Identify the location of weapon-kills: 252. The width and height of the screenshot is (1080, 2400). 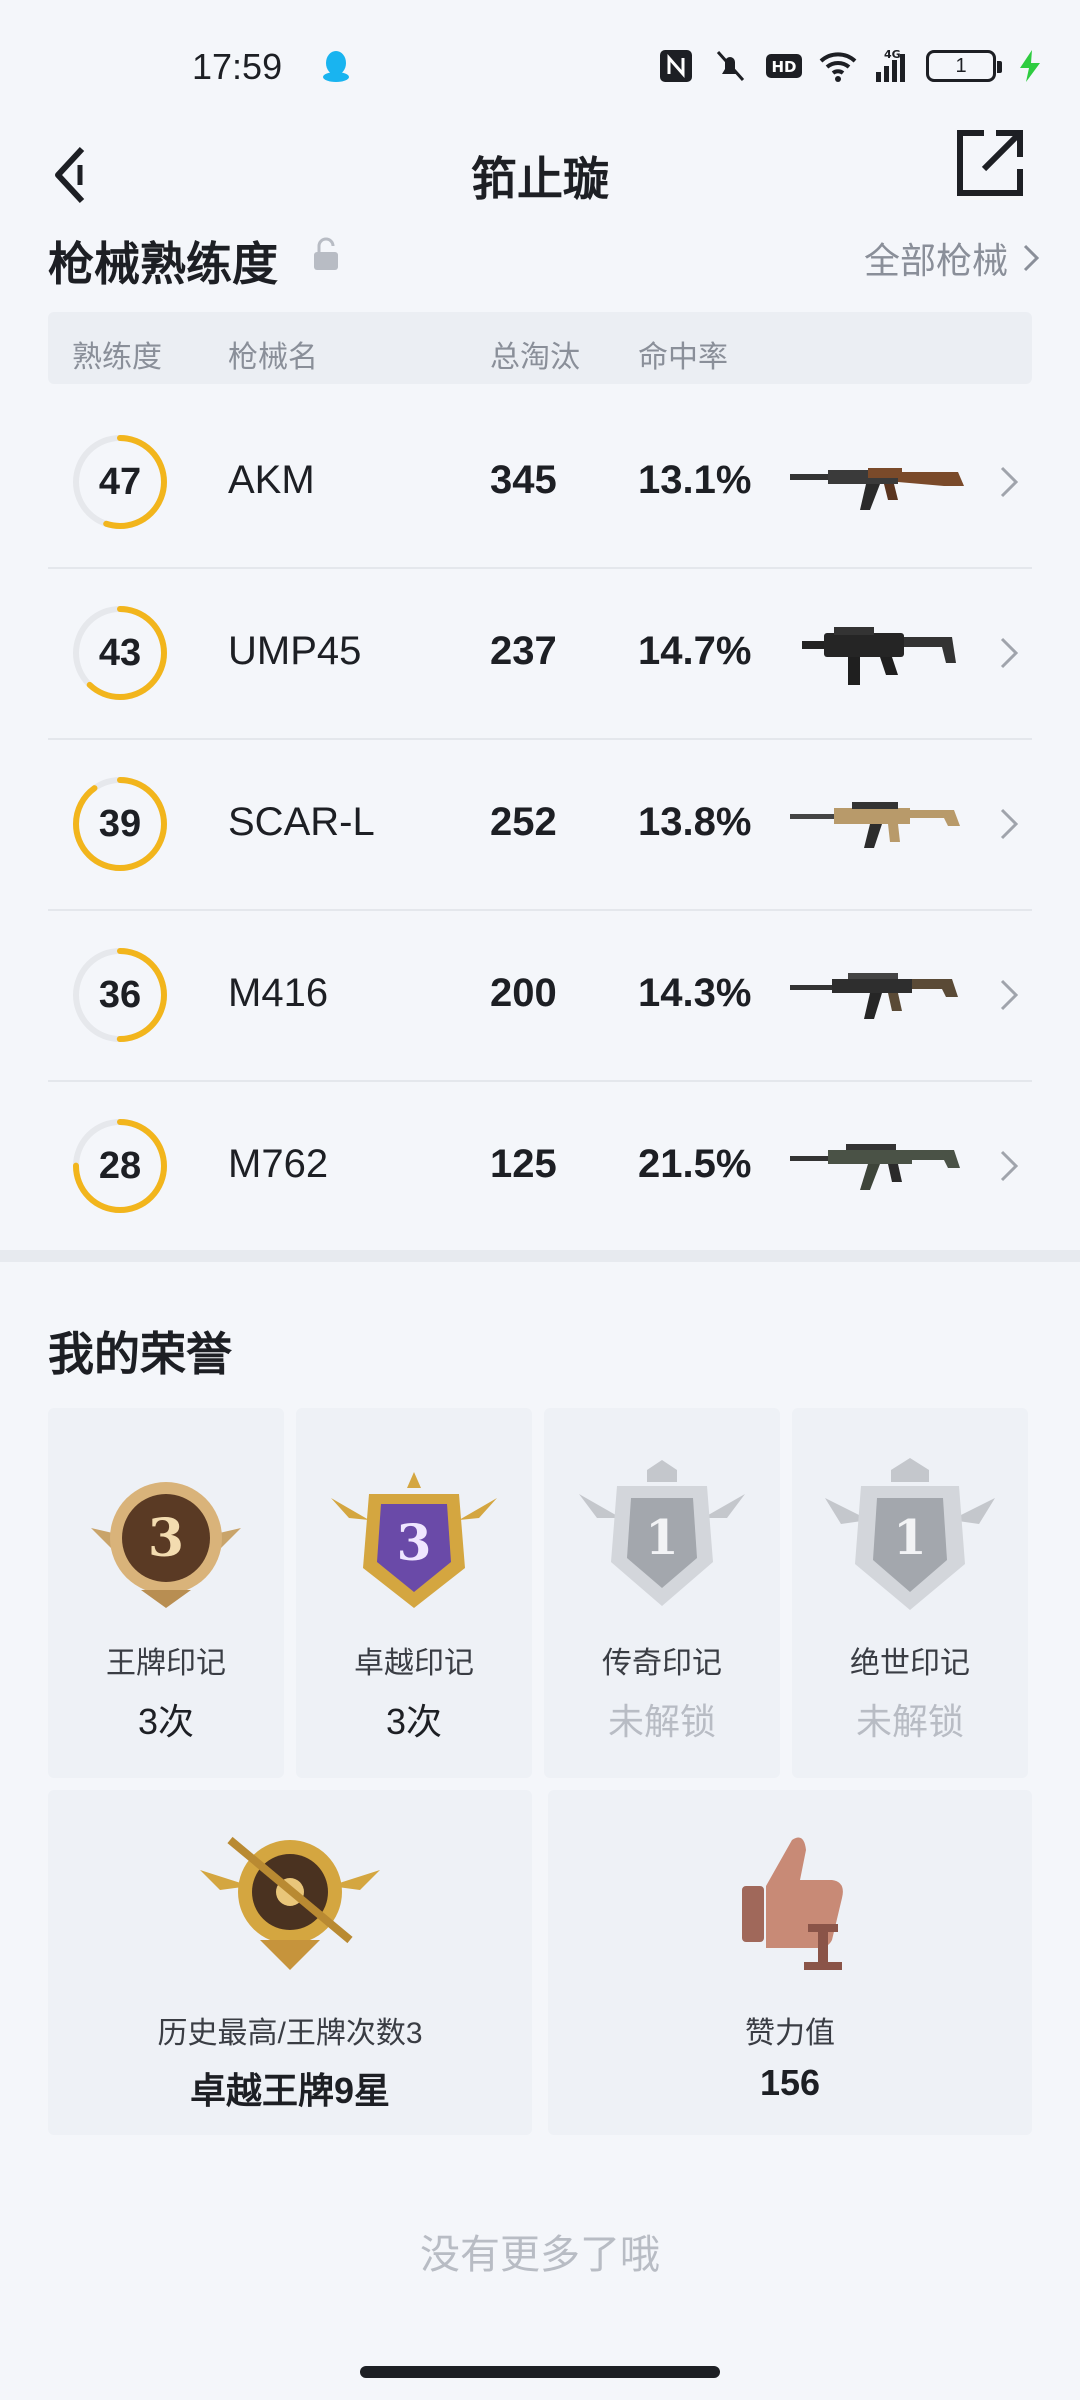
(523, 822).